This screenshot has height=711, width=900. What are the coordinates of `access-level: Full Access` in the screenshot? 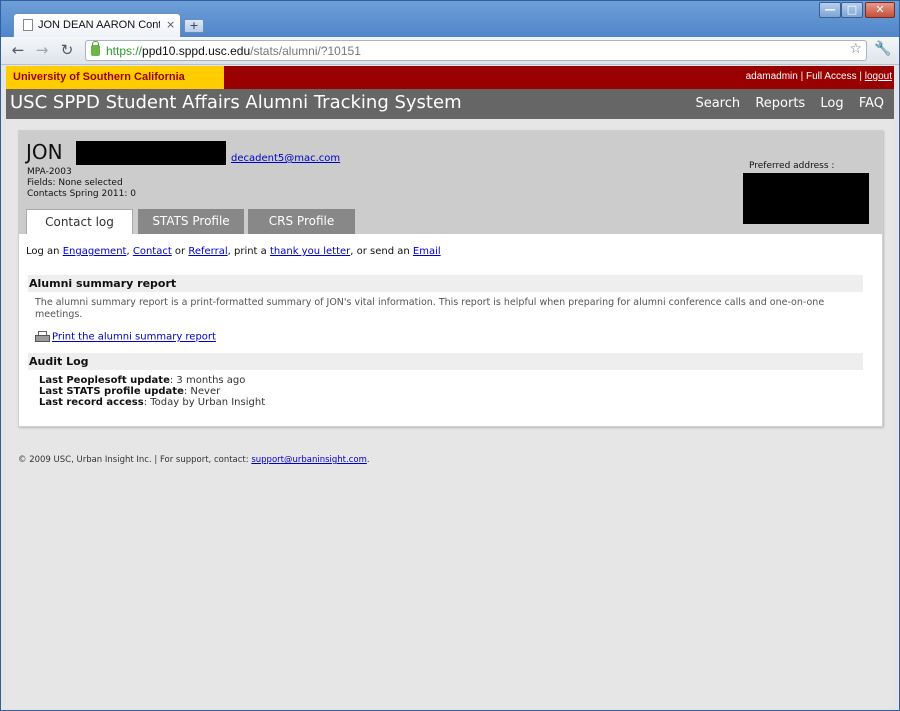 It's located at (831, 76).